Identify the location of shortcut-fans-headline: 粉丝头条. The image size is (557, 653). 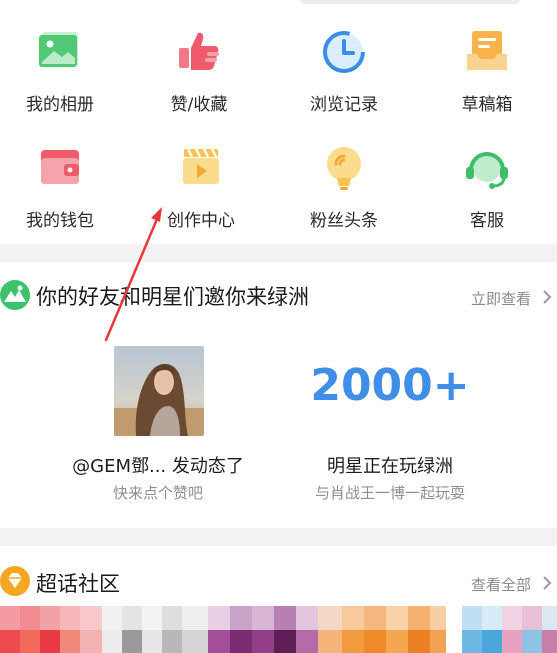
(344, 190).